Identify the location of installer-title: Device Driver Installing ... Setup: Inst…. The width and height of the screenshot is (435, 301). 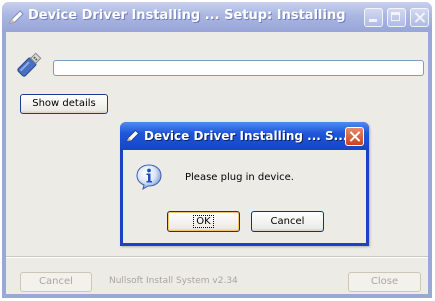
(187, 15).